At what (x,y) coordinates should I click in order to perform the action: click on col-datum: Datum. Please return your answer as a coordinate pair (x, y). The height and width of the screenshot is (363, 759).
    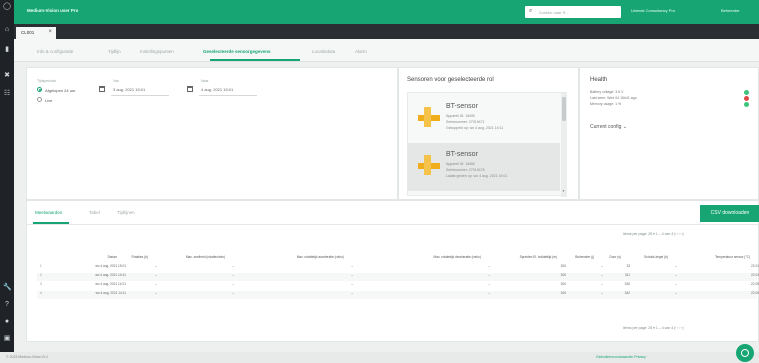
    Looking at the image, I should click on (112, 257).